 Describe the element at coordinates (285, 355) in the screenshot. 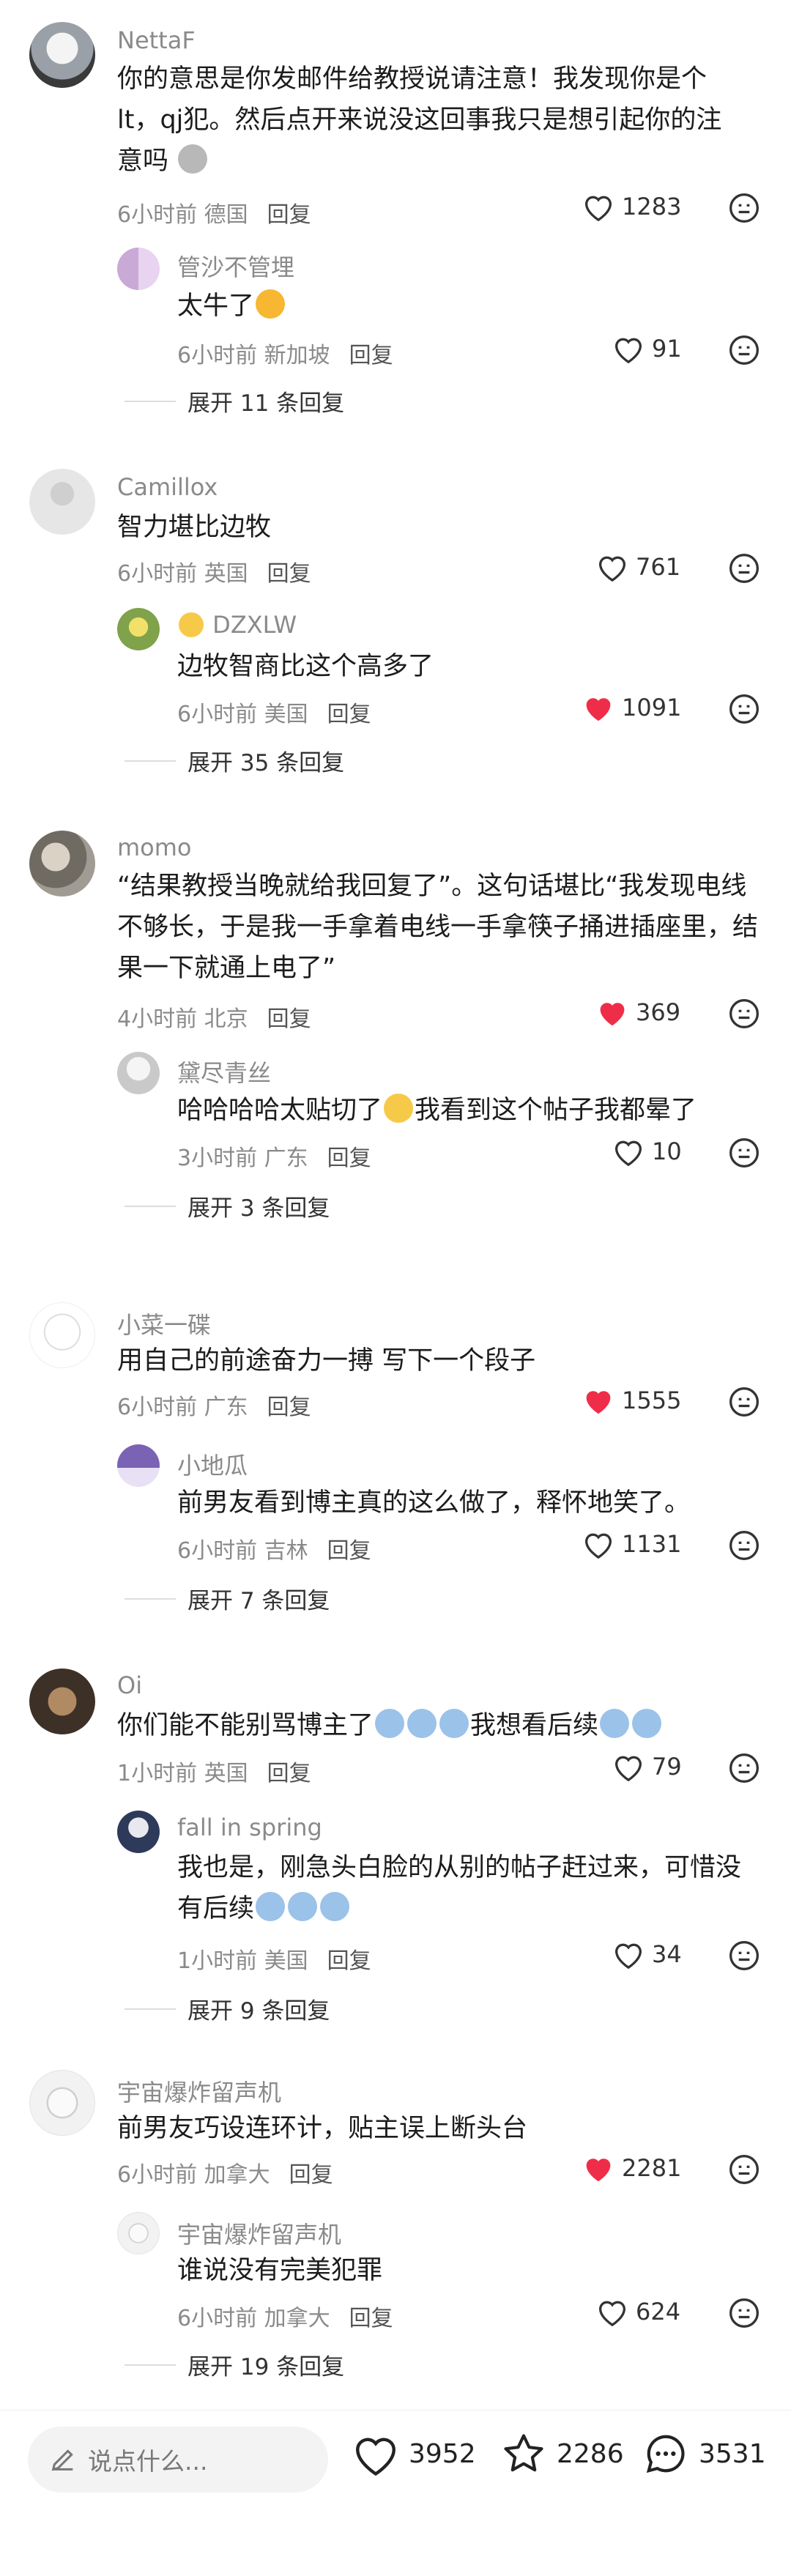

I see `reply-meta: 6小时前 新加坡 回复` at that location.